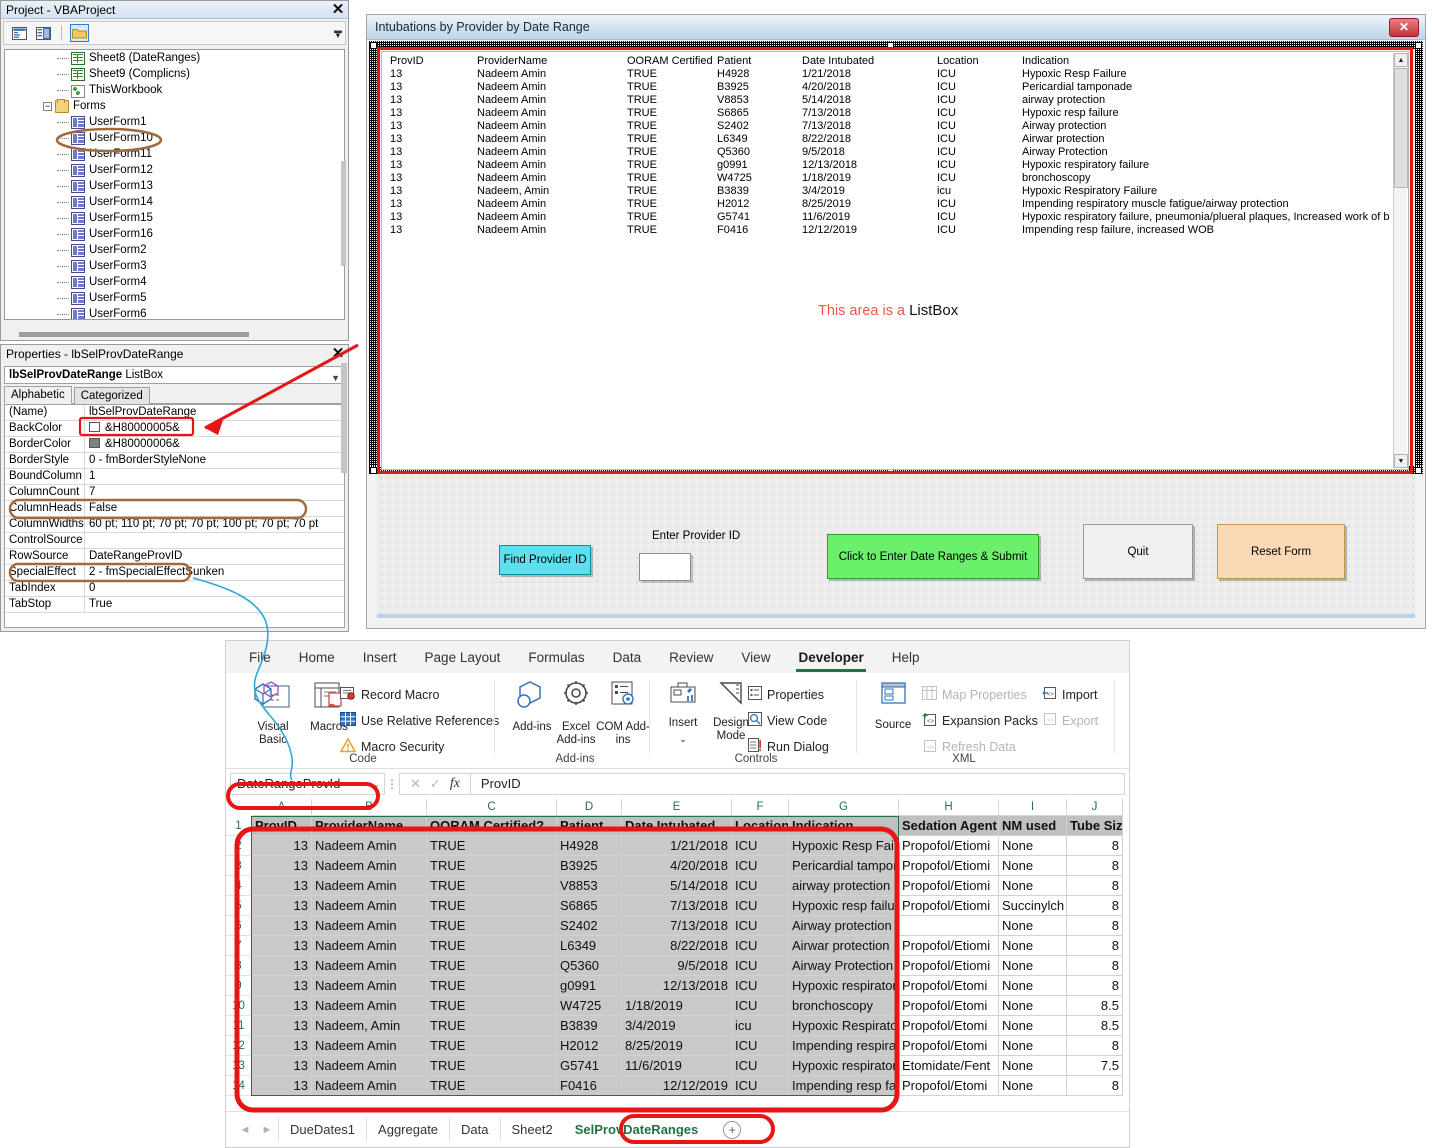 The height and width of the screenshot is (1148, 1432). I want to click on chevron-down-icon: ⌄, so click(376, 784).